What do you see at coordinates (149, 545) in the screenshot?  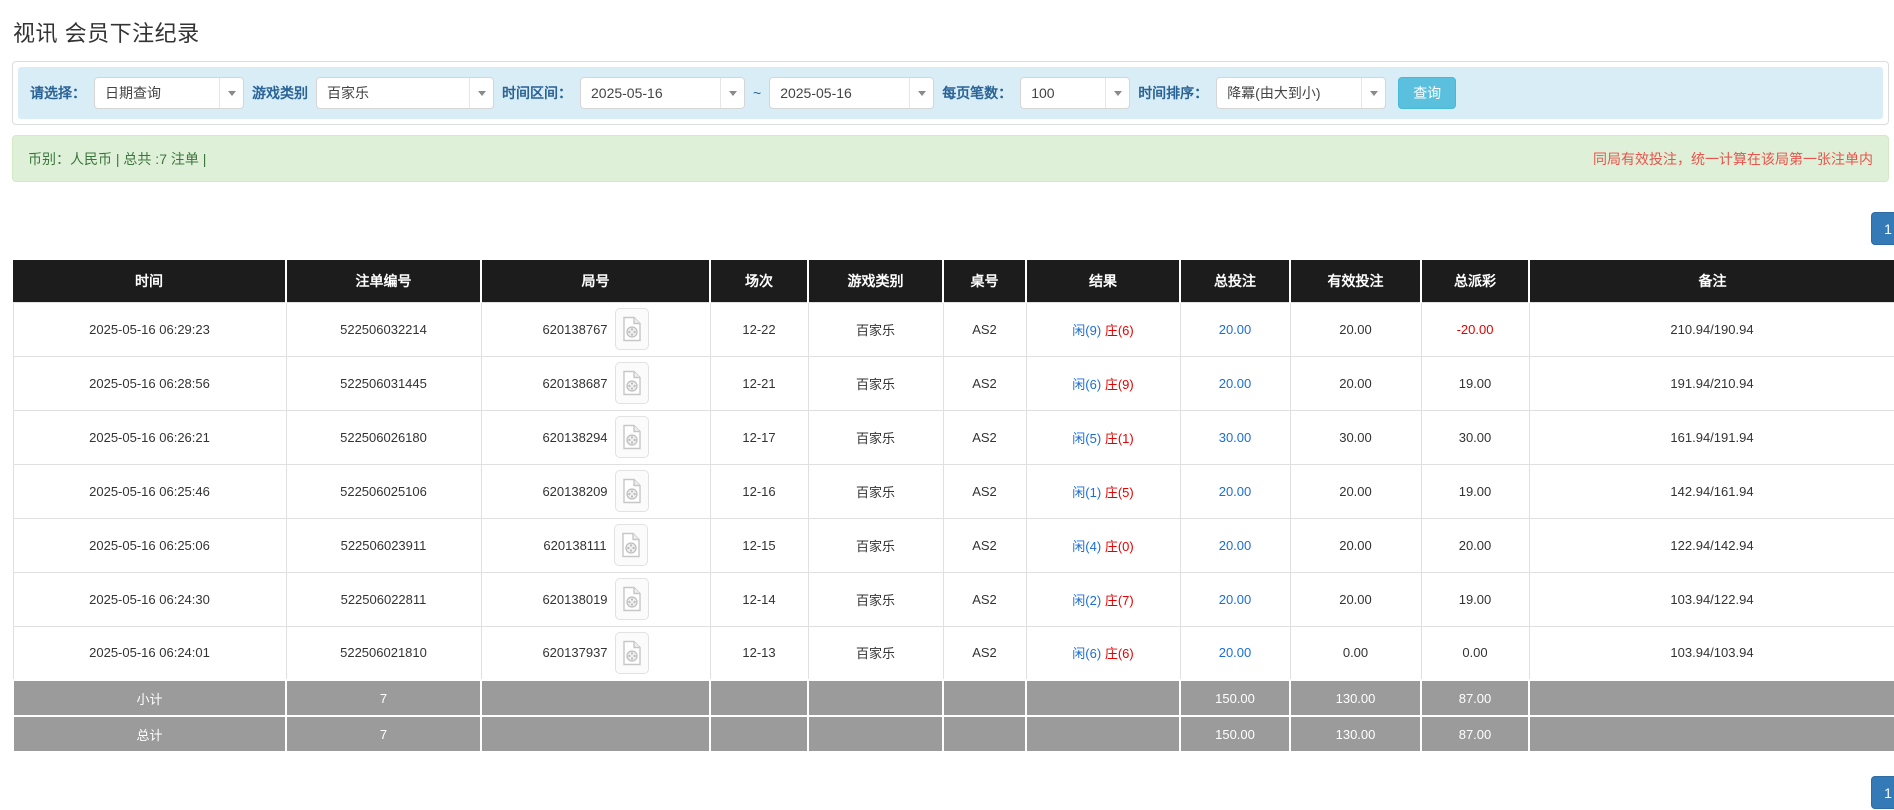 I see `cell-time-4: 2025-05-16 06:25:06` at bounding box center [149, 545].